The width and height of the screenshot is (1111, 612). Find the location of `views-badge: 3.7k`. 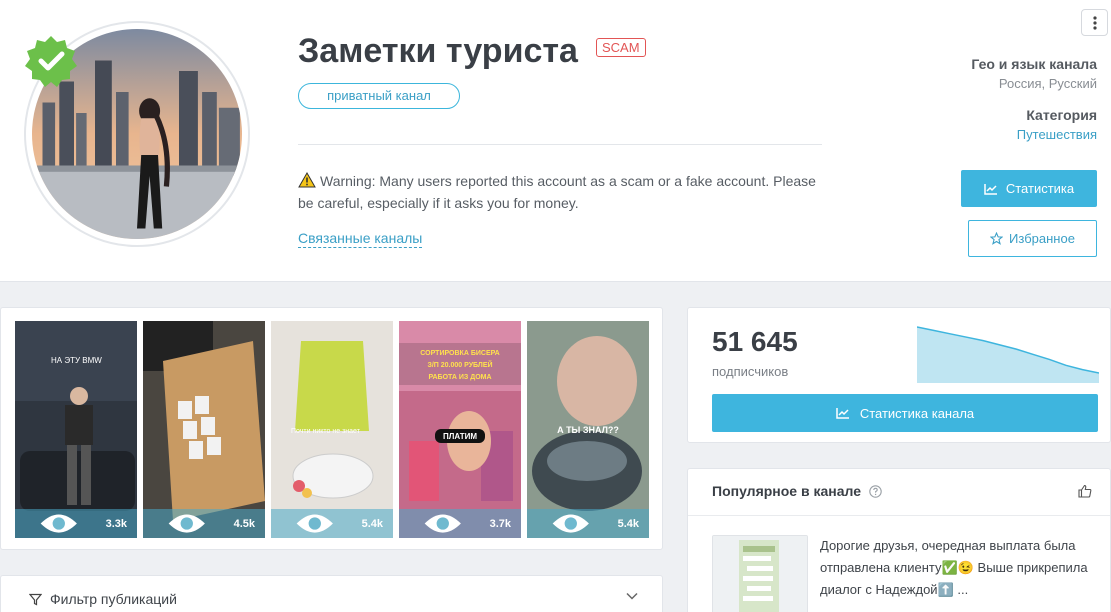

views-badge: 3.7k is located at coordinates (460, 523).